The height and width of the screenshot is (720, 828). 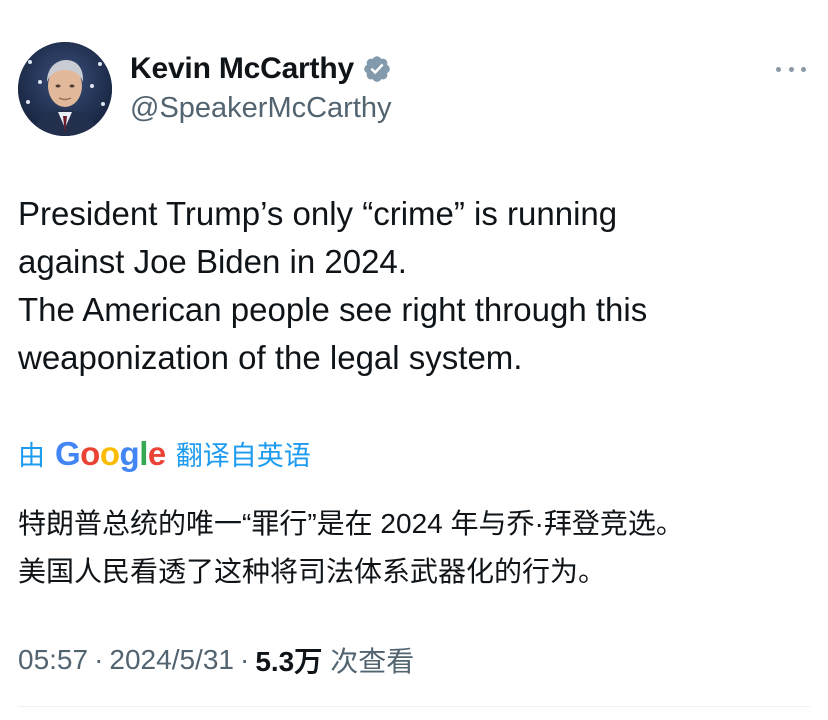 What do you see at coordinates (377, 69) in the screenshot?
I see `verified-badge-icon` at bounding box center [377, 69].